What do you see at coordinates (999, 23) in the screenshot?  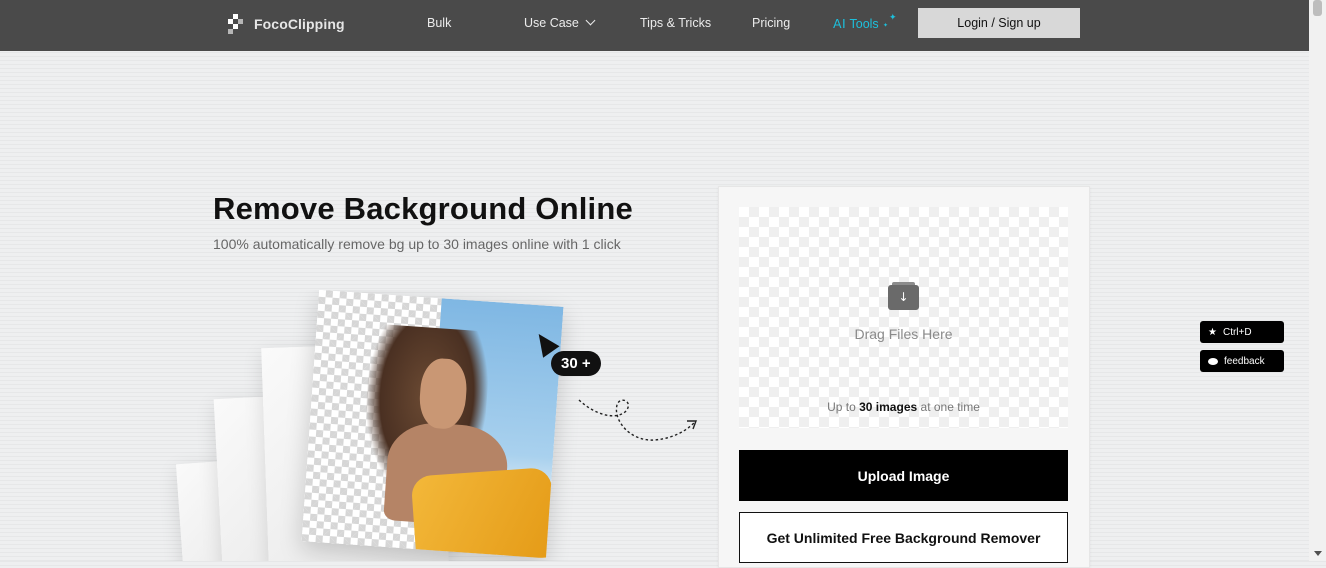 I see `login-signup-button: Login / Sign up` at bounding box center [999, 23].